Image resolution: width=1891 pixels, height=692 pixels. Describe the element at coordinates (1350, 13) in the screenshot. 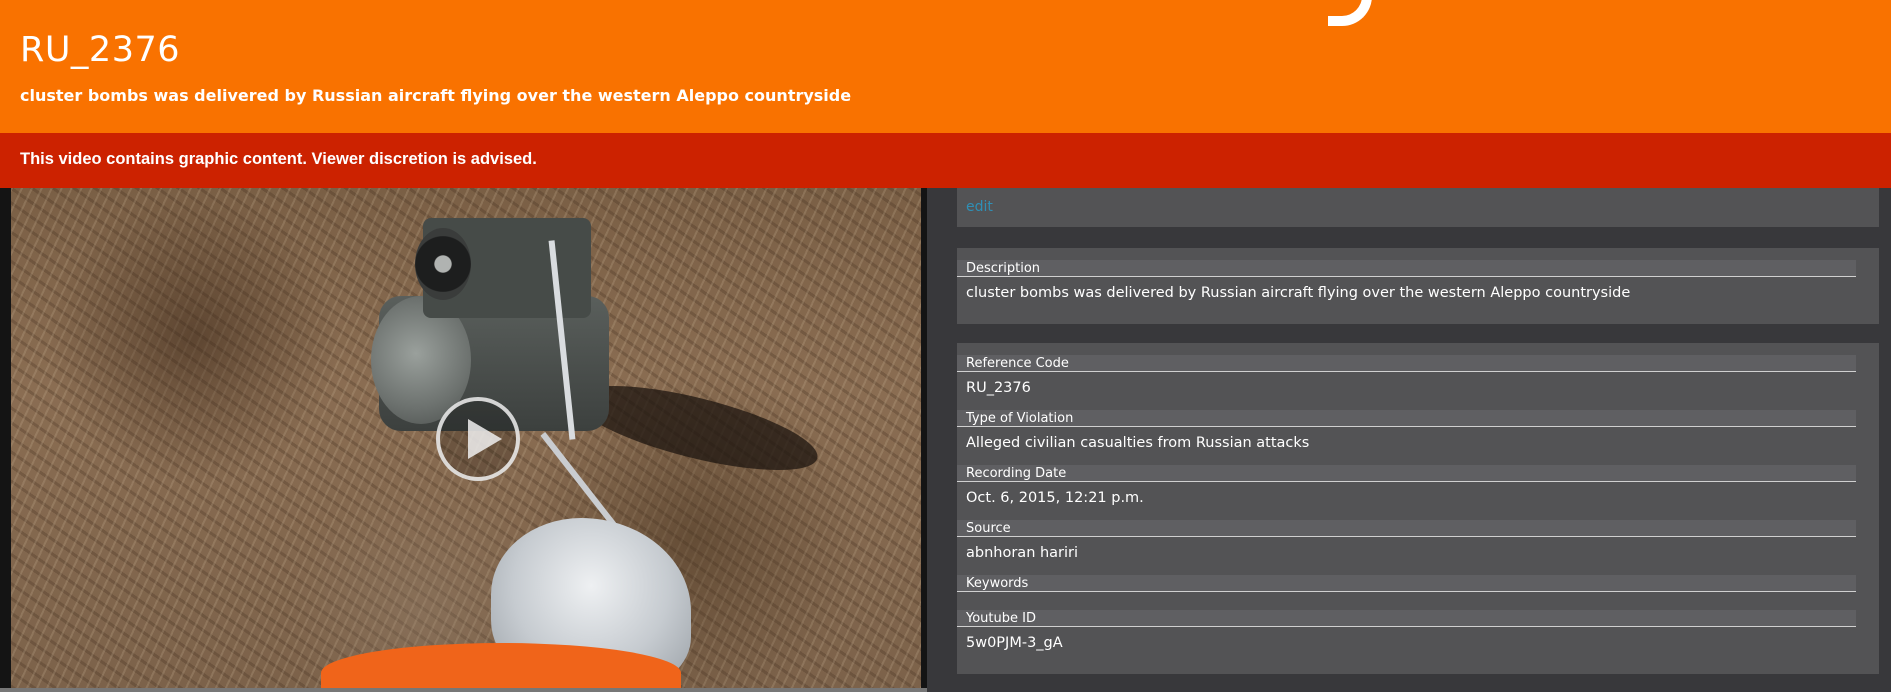

I see `header-logo-fragment` at that location.